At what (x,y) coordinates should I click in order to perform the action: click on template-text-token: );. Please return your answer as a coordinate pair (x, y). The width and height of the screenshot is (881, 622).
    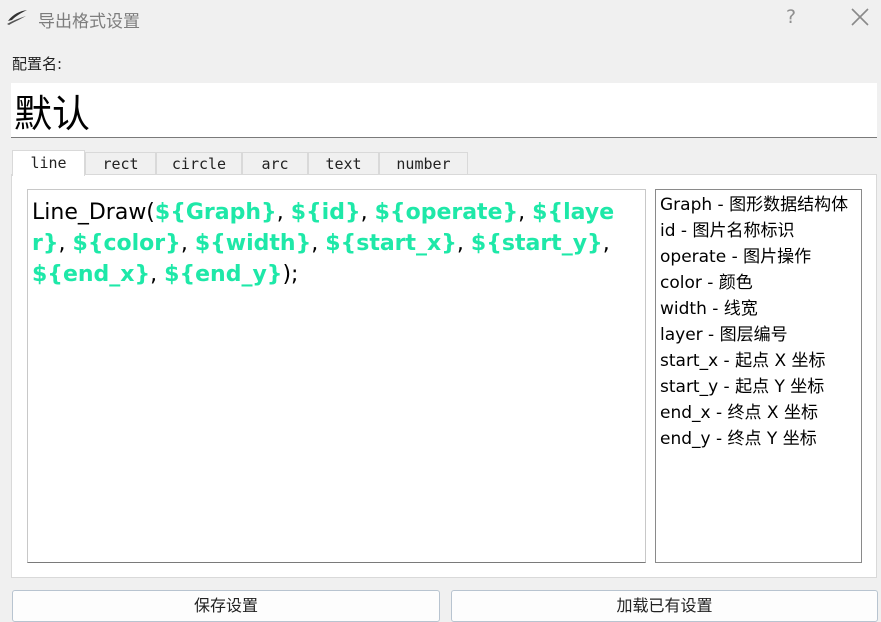
    Looking at the image, I should click on (290, 274).